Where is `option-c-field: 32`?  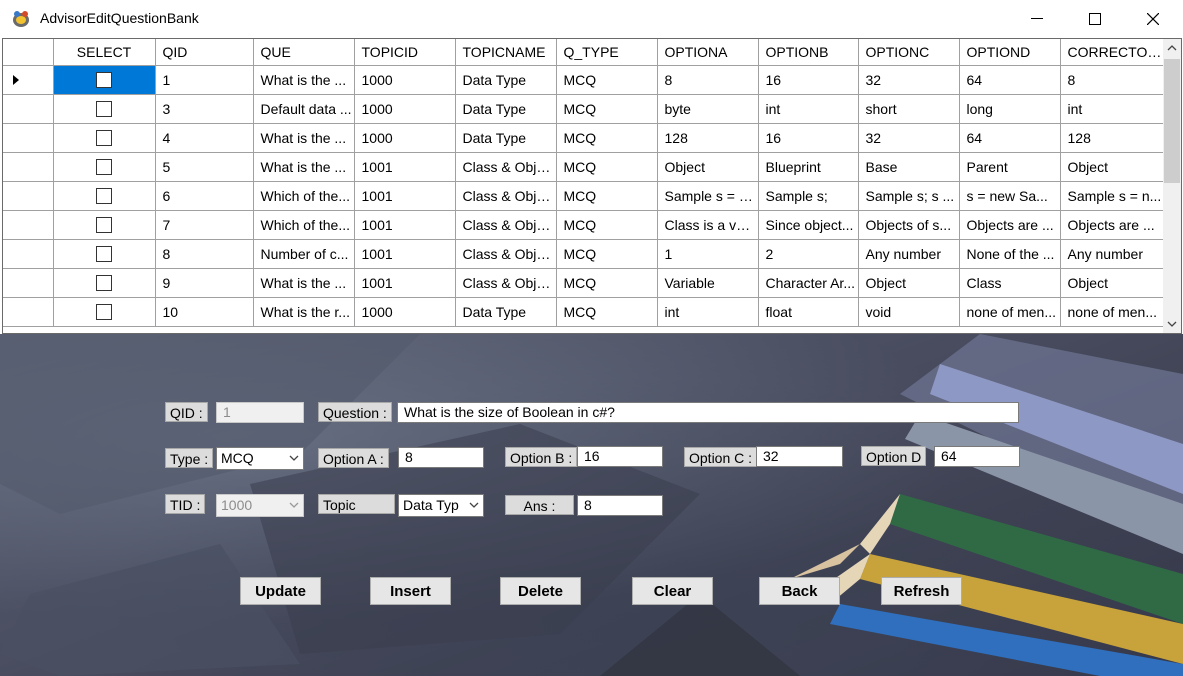
option-c-field: 32 is located at coordinates (799, 456).